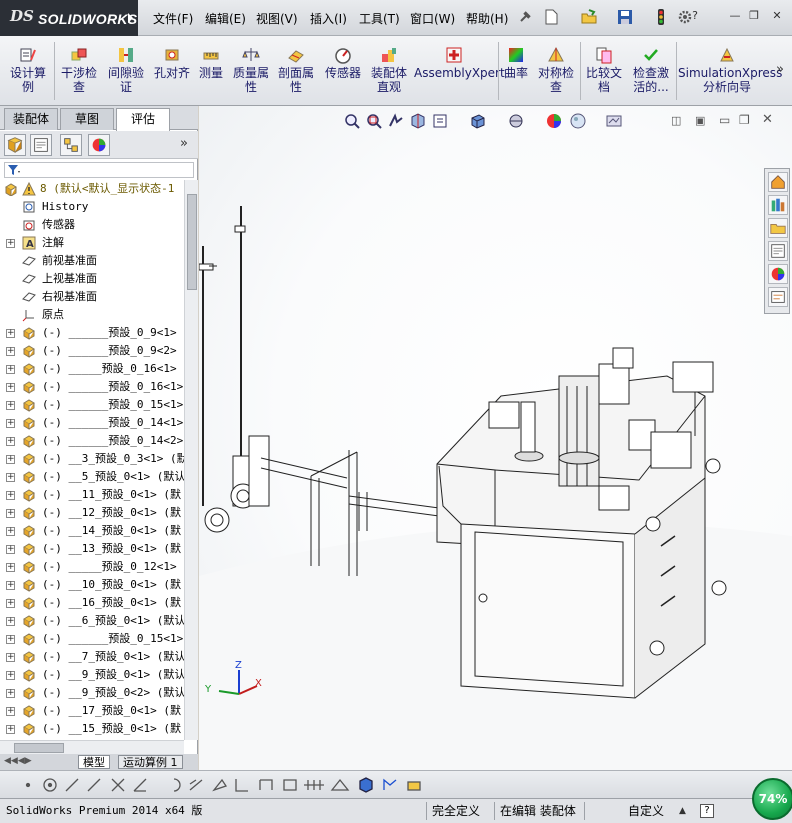 This screenshot has width=792, height=823. I want to click on tree-item: + (-) __16_预設_0<1> (默, so click(92, 603).